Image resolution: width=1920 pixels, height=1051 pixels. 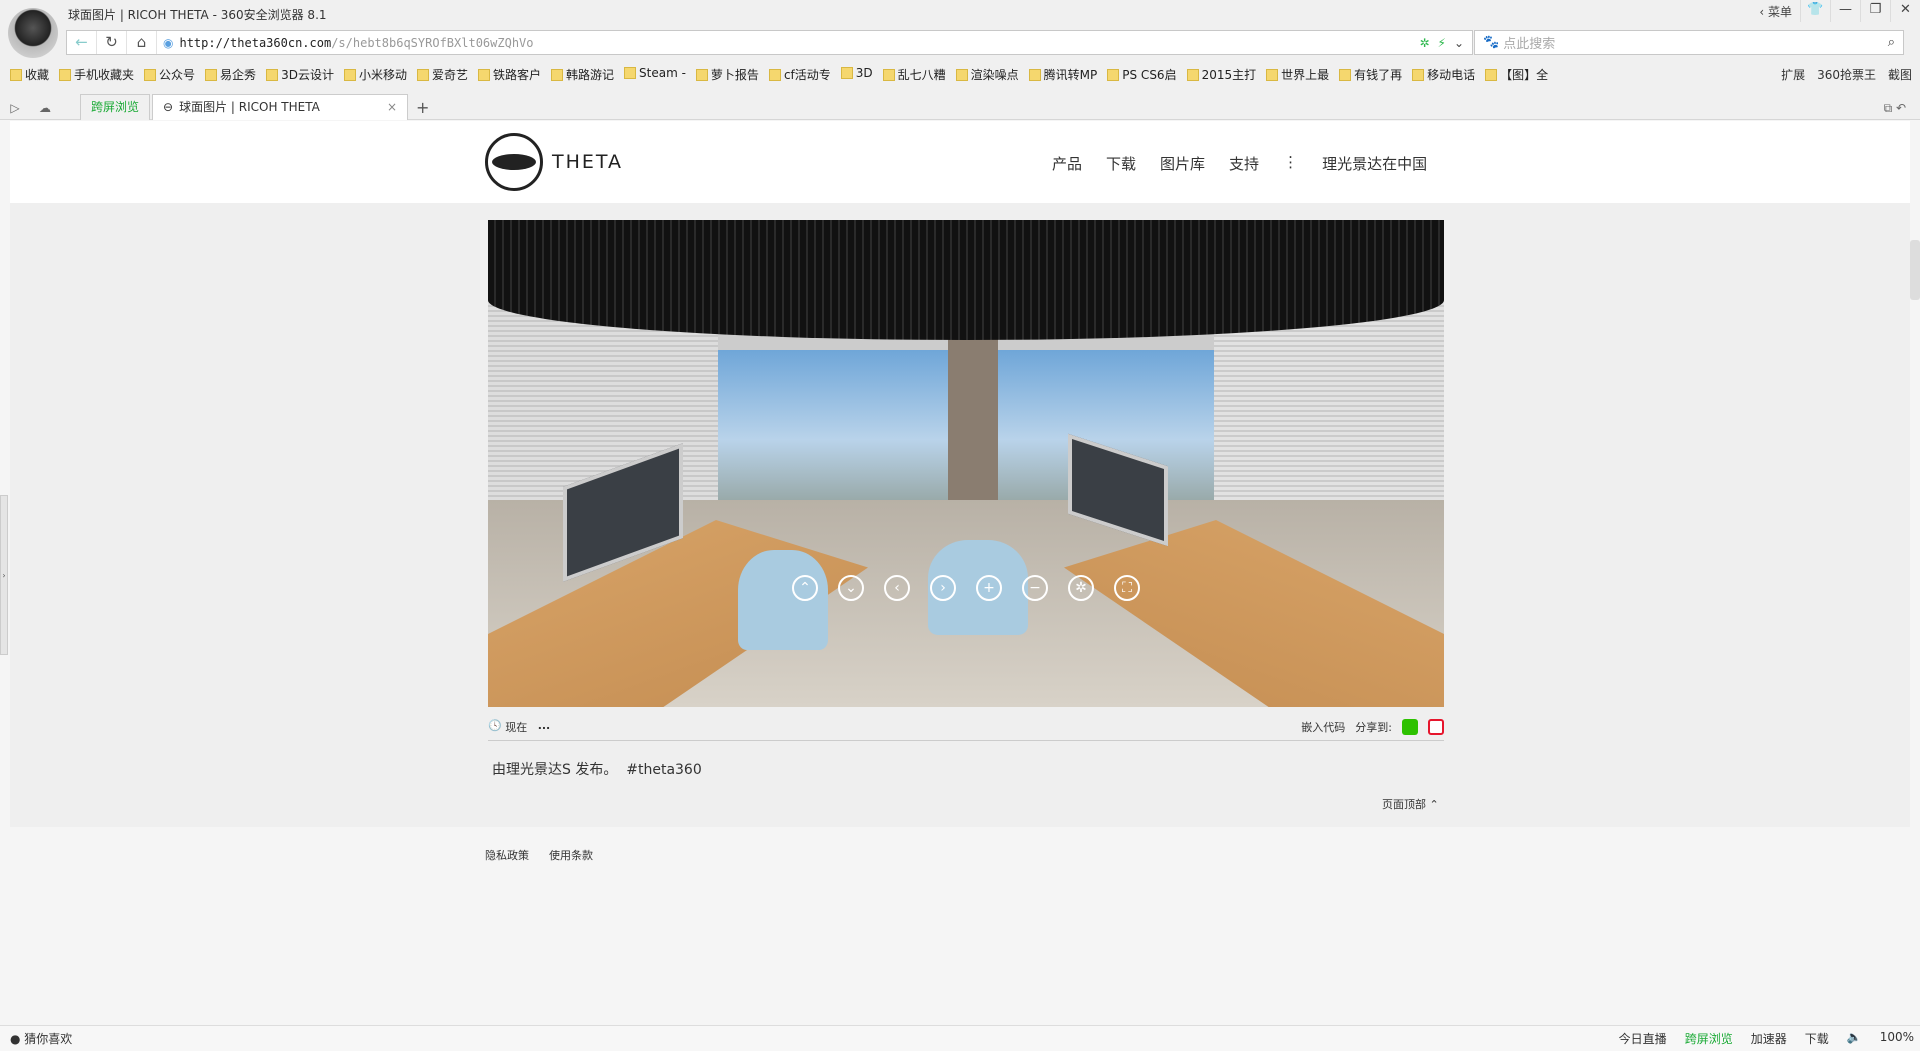 I want to click on bookmark-label: 易企秀, so click(x=238, y=75).